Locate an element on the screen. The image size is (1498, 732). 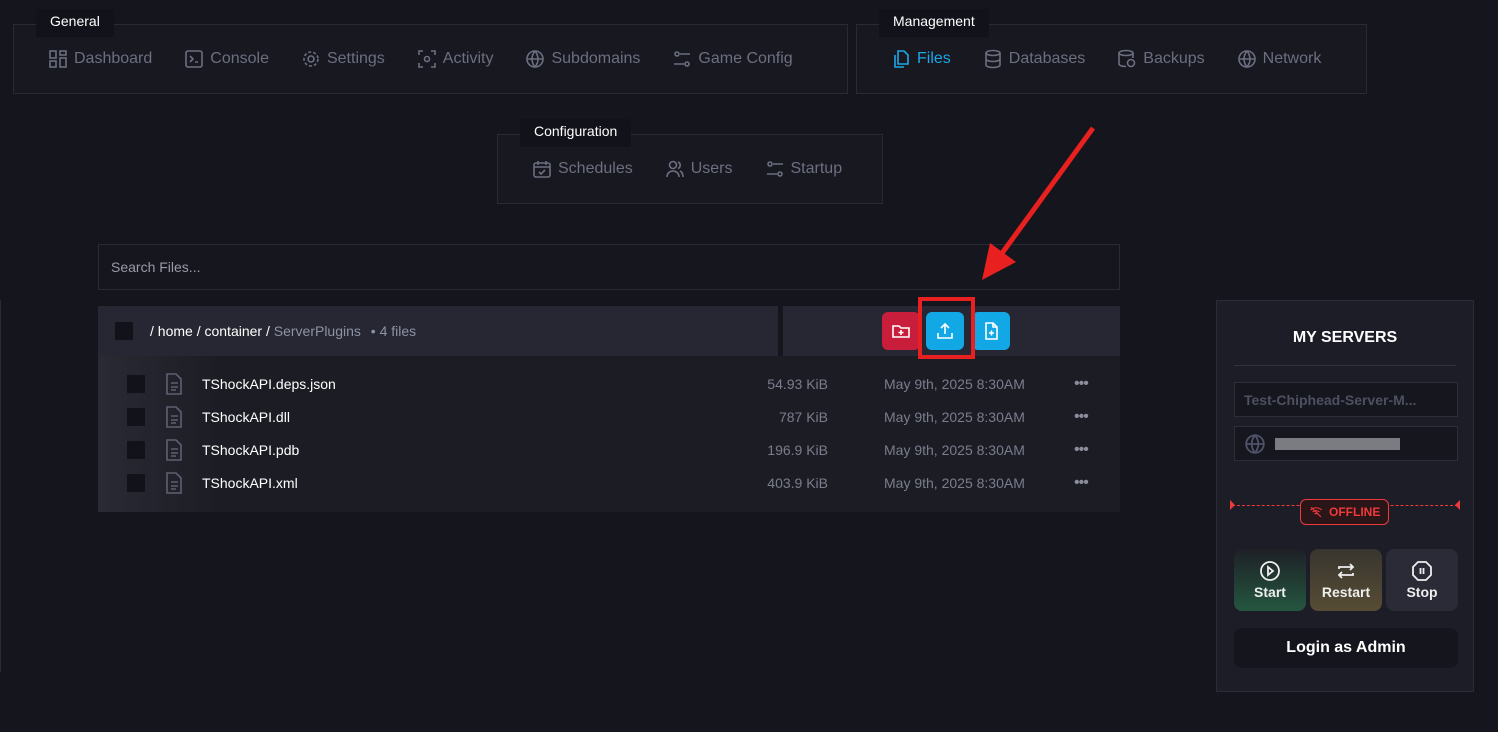
repeat-icon is located at coordinates (1346, 571).